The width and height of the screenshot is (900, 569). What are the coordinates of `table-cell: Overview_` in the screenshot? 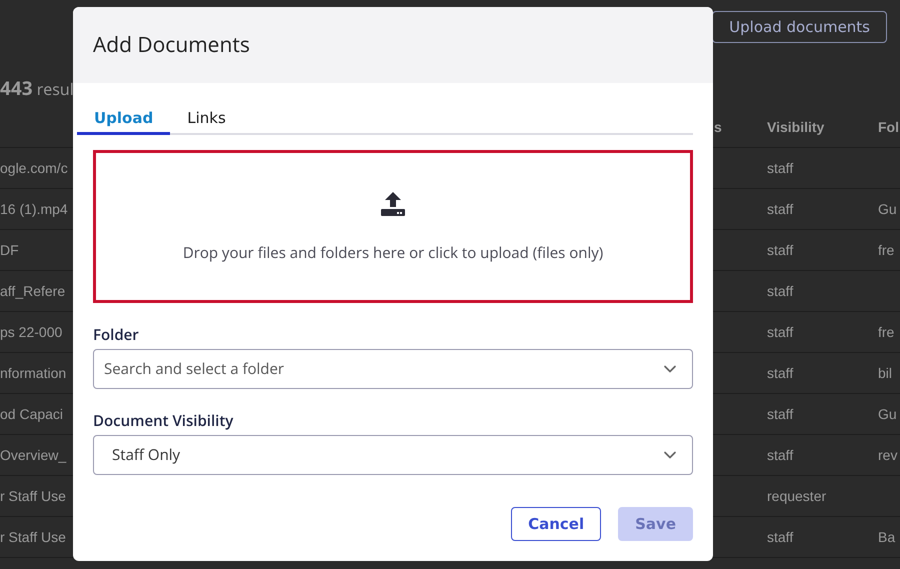 It's located at (33, 455).